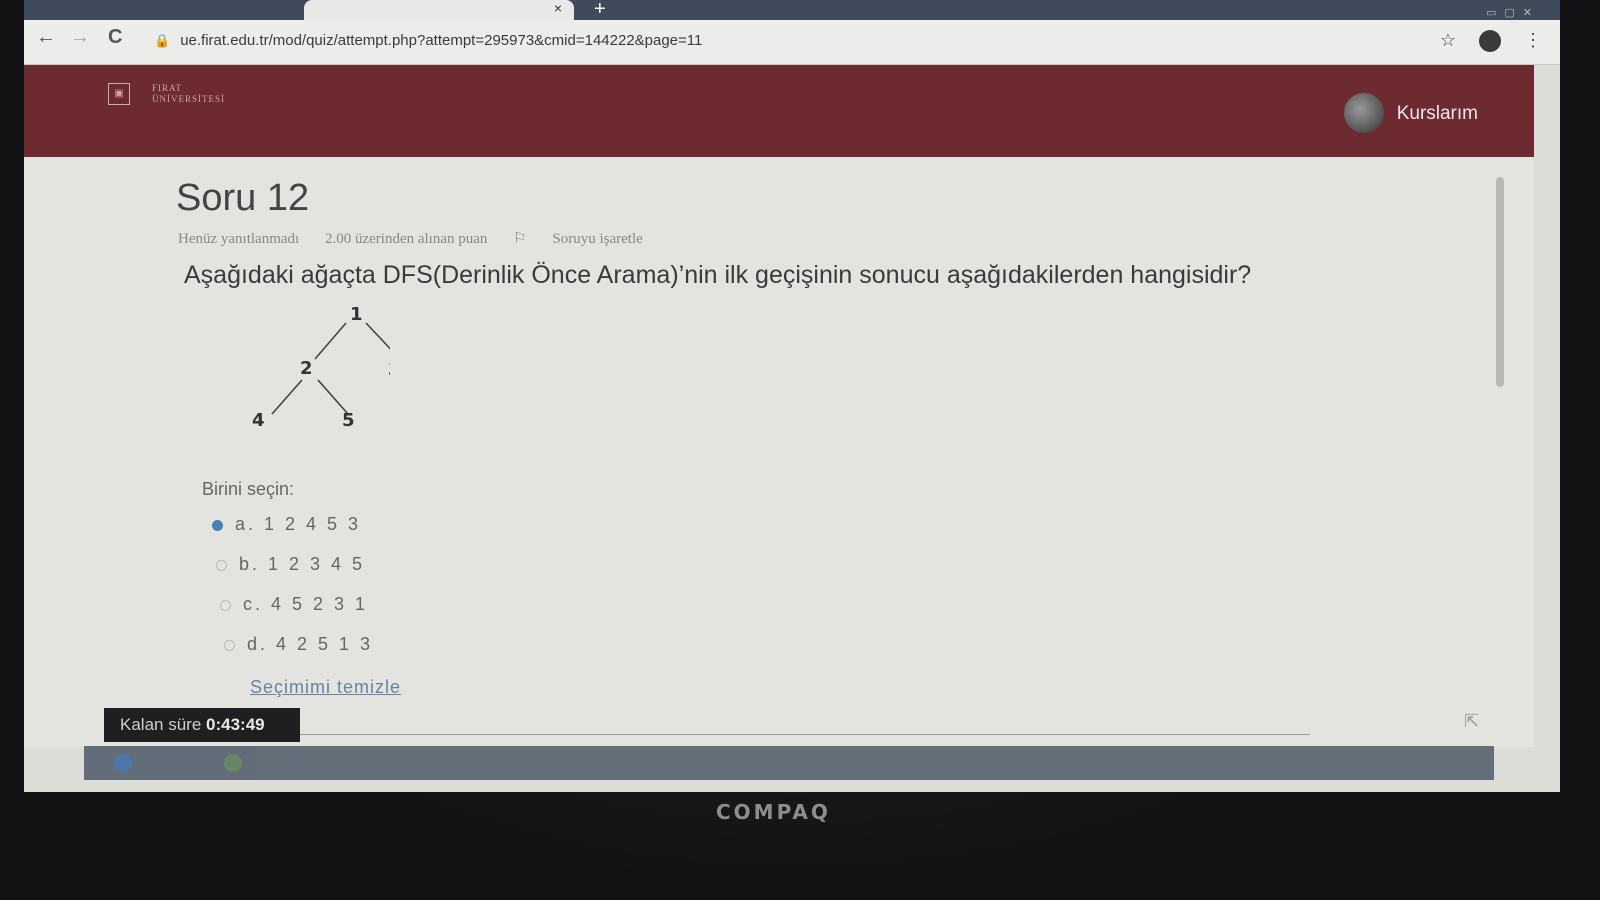  I want to click on site-header: ▣ FIRAT ÜNİVERSİTESİ Kurslarım, so click(779, 111).